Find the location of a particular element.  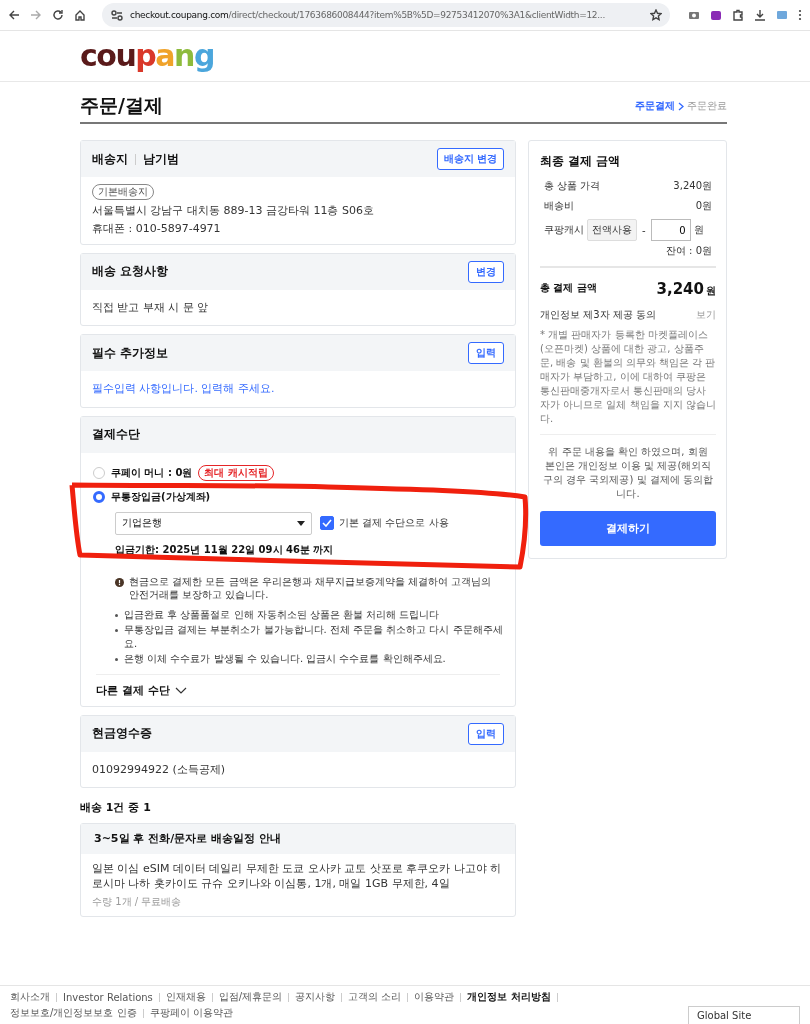

section-title: 필수 추가정보 is located at coordinates (130, 353).